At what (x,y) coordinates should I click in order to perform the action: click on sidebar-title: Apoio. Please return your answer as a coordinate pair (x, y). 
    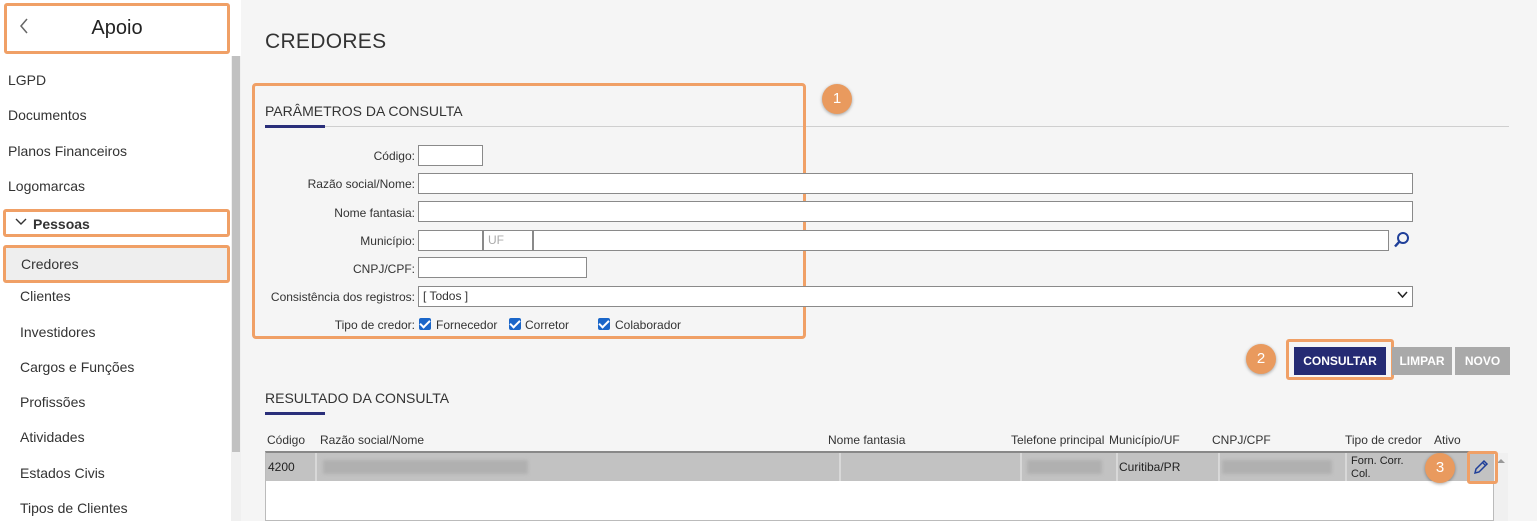
    Looking at the image, I should click on (117, 28).